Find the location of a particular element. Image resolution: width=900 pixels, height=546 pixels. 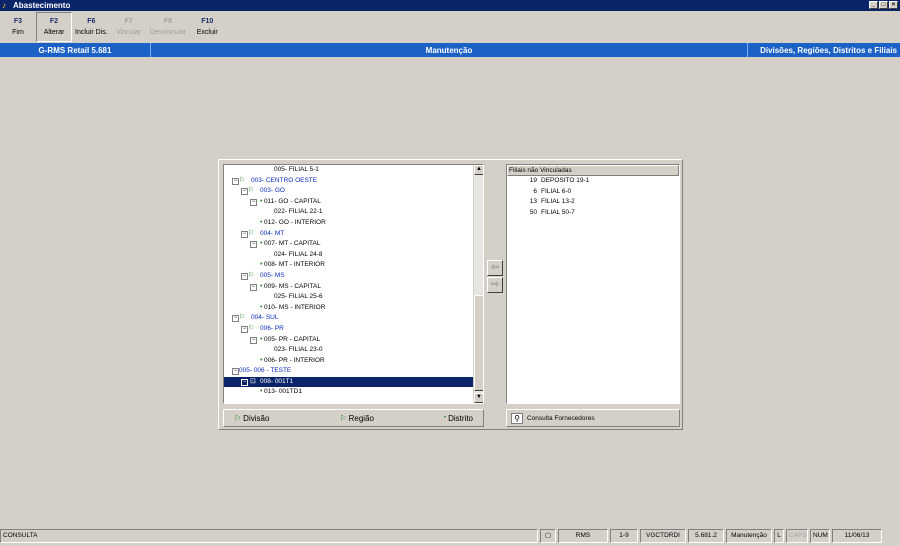

divisao-button: ⚐ Divisão is located at coordinates (251, 418).